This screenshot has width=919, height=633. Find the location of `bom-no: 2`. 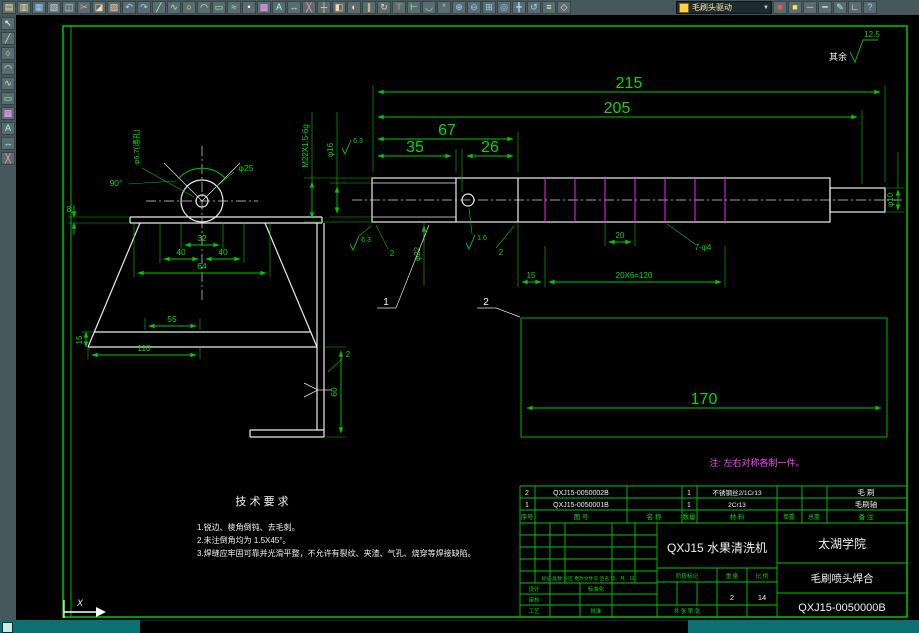

bom-no: 2 is located at coordinates (527, 493).